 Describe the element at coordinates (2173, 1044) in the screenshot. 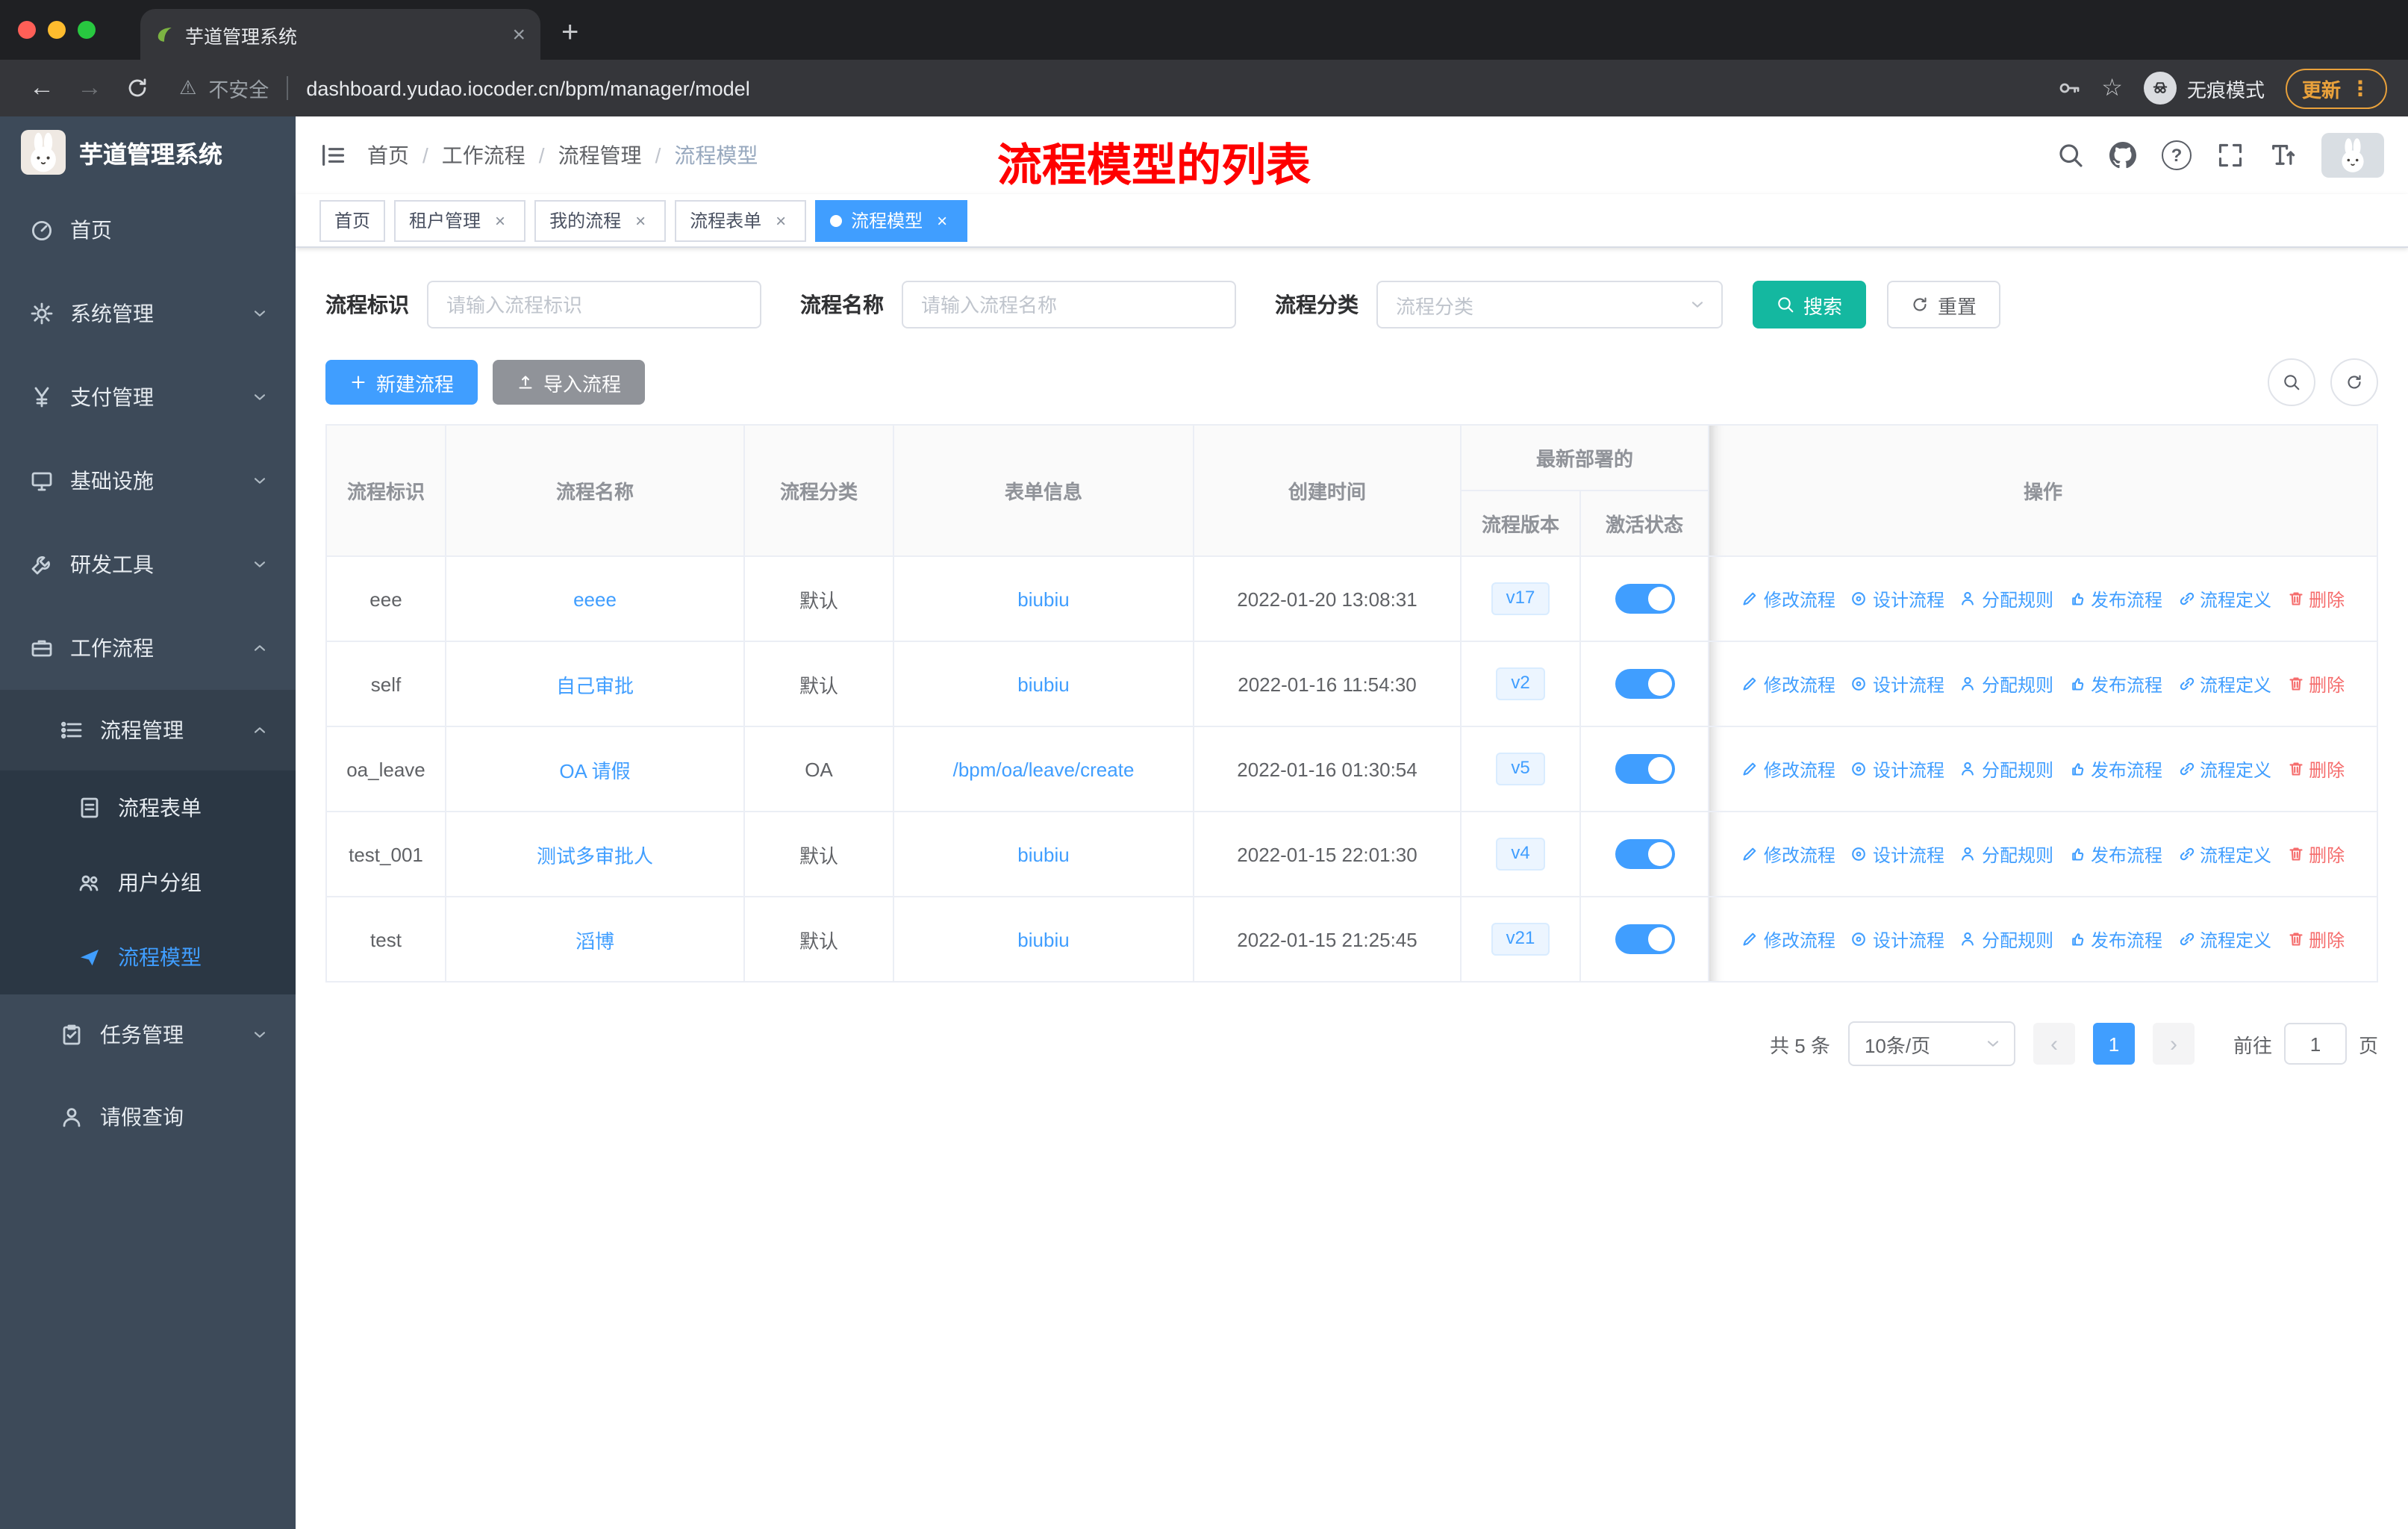

I see `next-page-button: ›` at that location.